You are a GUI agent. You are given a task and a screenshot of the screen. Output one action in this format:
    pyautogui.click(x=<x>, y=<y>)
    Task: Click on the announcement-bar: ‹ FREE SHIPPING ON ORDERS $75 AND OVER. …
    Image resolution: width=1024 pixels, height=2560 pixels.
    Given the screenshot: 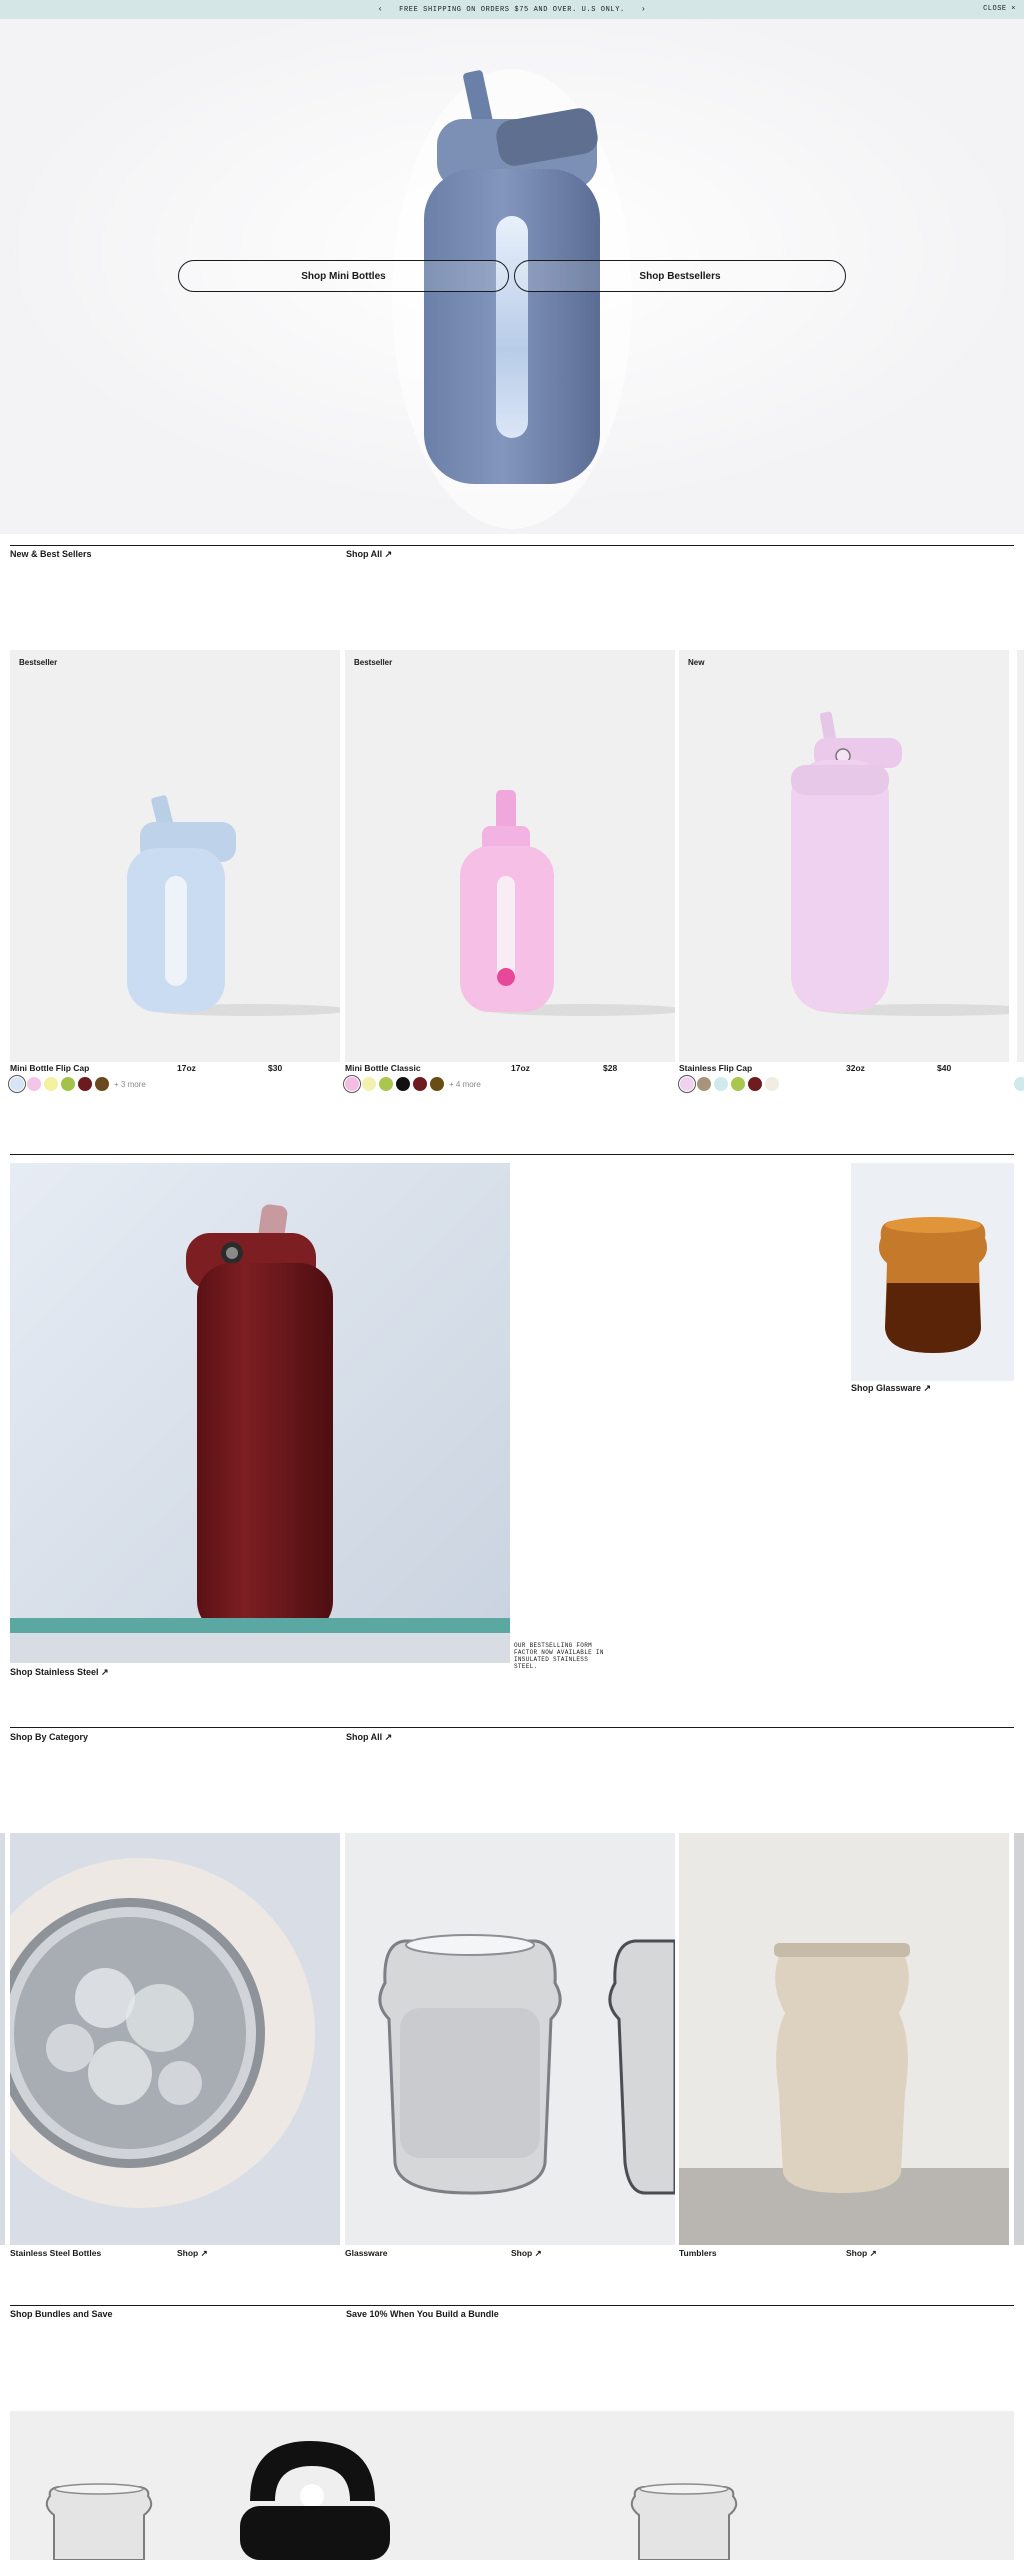 What is the action you would take?
    pyautogui.click(x=512, y=9)
    